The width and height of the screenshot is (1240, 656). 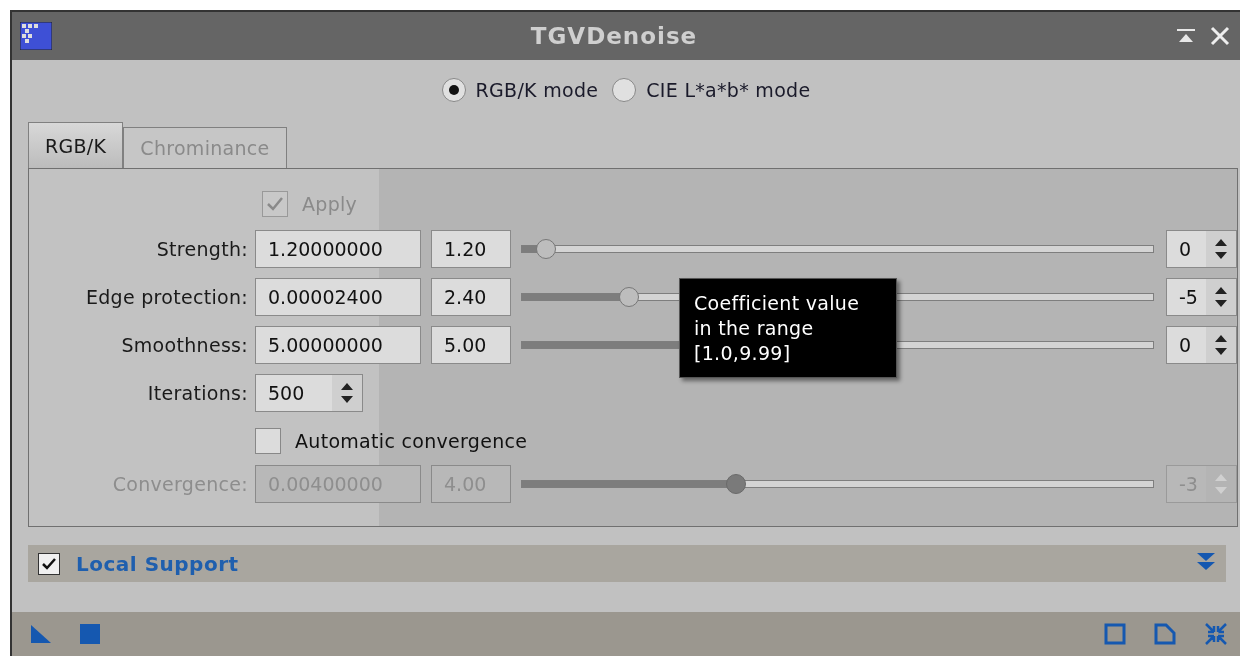 I want to click on coefficient-field: 1.20, so click(x=471, y=249).